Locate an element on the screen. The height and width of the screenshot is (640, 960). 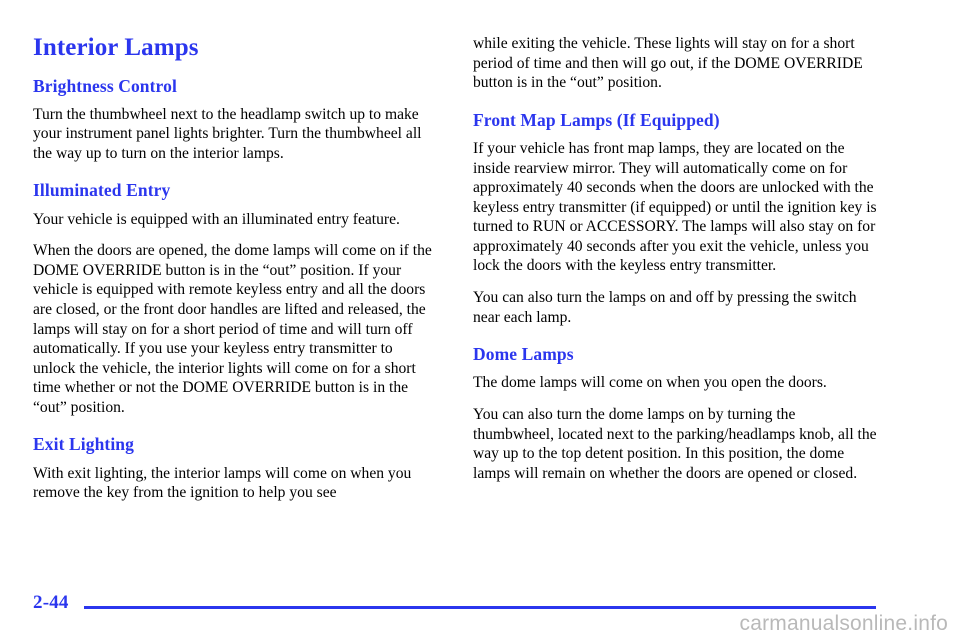
heading-brightness-control: Brightness Control is located at coordinates (105, 85).